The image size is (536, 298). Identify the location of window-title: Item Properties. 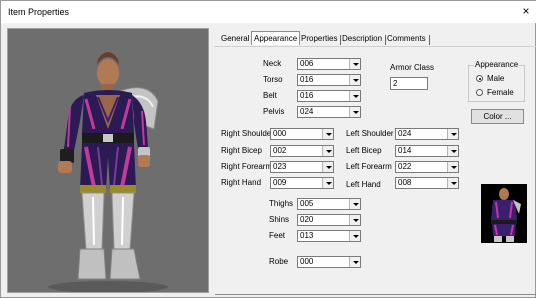
(39, 12).